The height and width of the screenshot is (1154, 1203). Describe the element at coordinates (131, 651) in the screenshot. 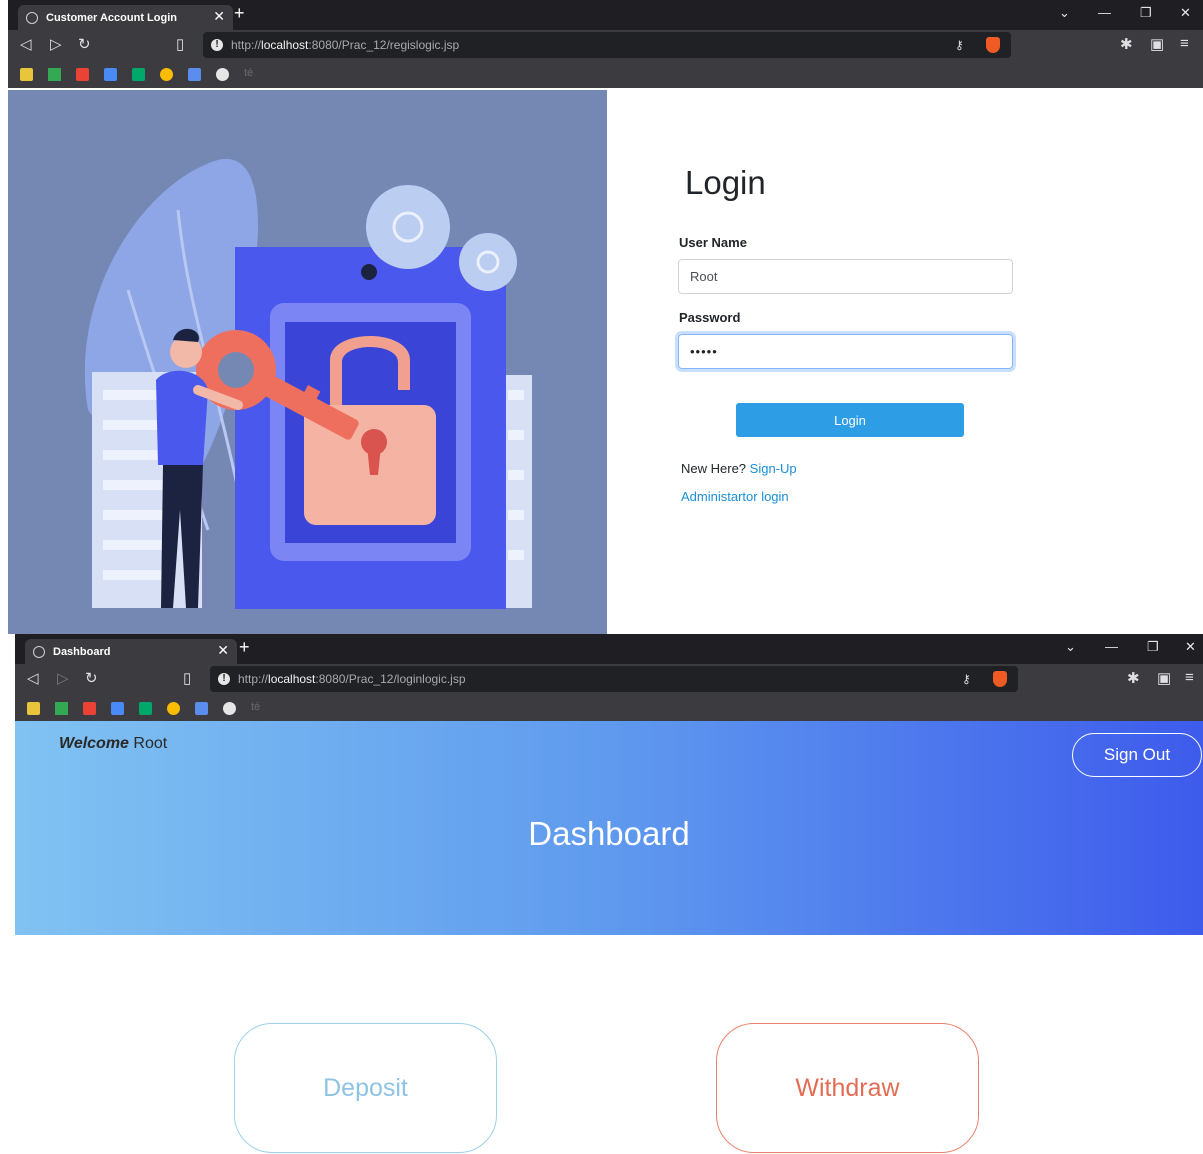

I see `tab-dashboard: Dashboard ✕` at that location.